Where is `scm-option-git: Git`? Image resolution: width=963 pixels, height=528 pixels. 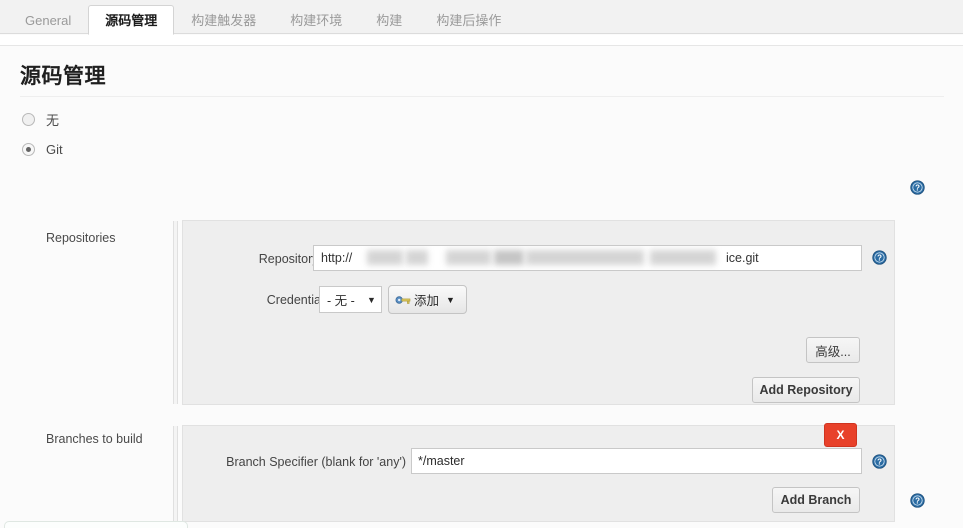
scm-option-git: Git is located at coordinates (42, 149).